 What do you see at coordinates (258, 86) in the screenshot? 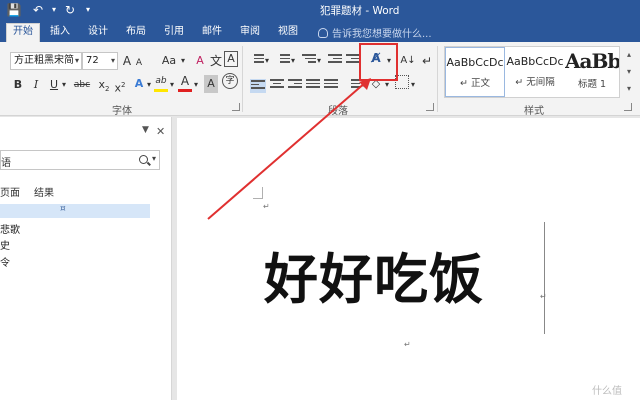
I see `align-left-icon` at bounding box center [258, 86].